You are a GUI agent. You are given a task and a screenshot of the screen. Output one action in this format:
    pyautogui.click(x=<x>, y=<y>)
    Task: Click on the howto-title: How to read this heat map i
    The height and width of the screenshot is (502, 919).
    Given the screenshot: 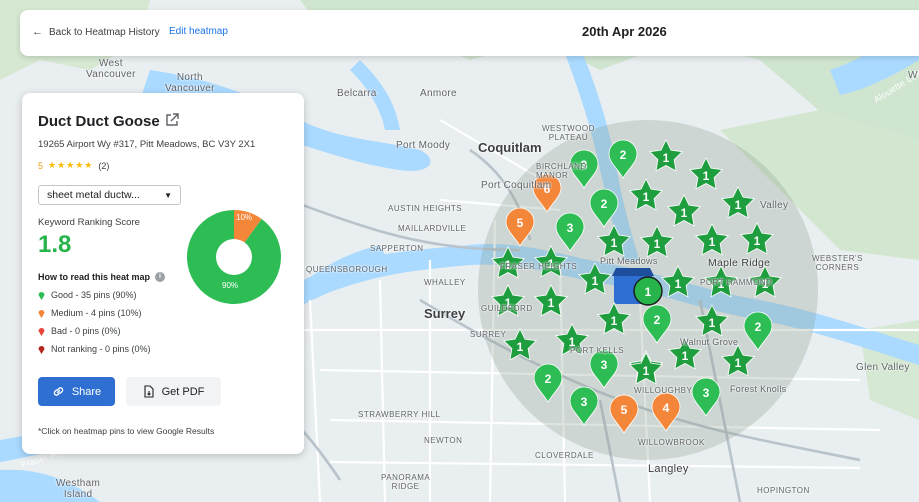 What is the action you would take?
    pyautogui.click(x=102, y=277)
    